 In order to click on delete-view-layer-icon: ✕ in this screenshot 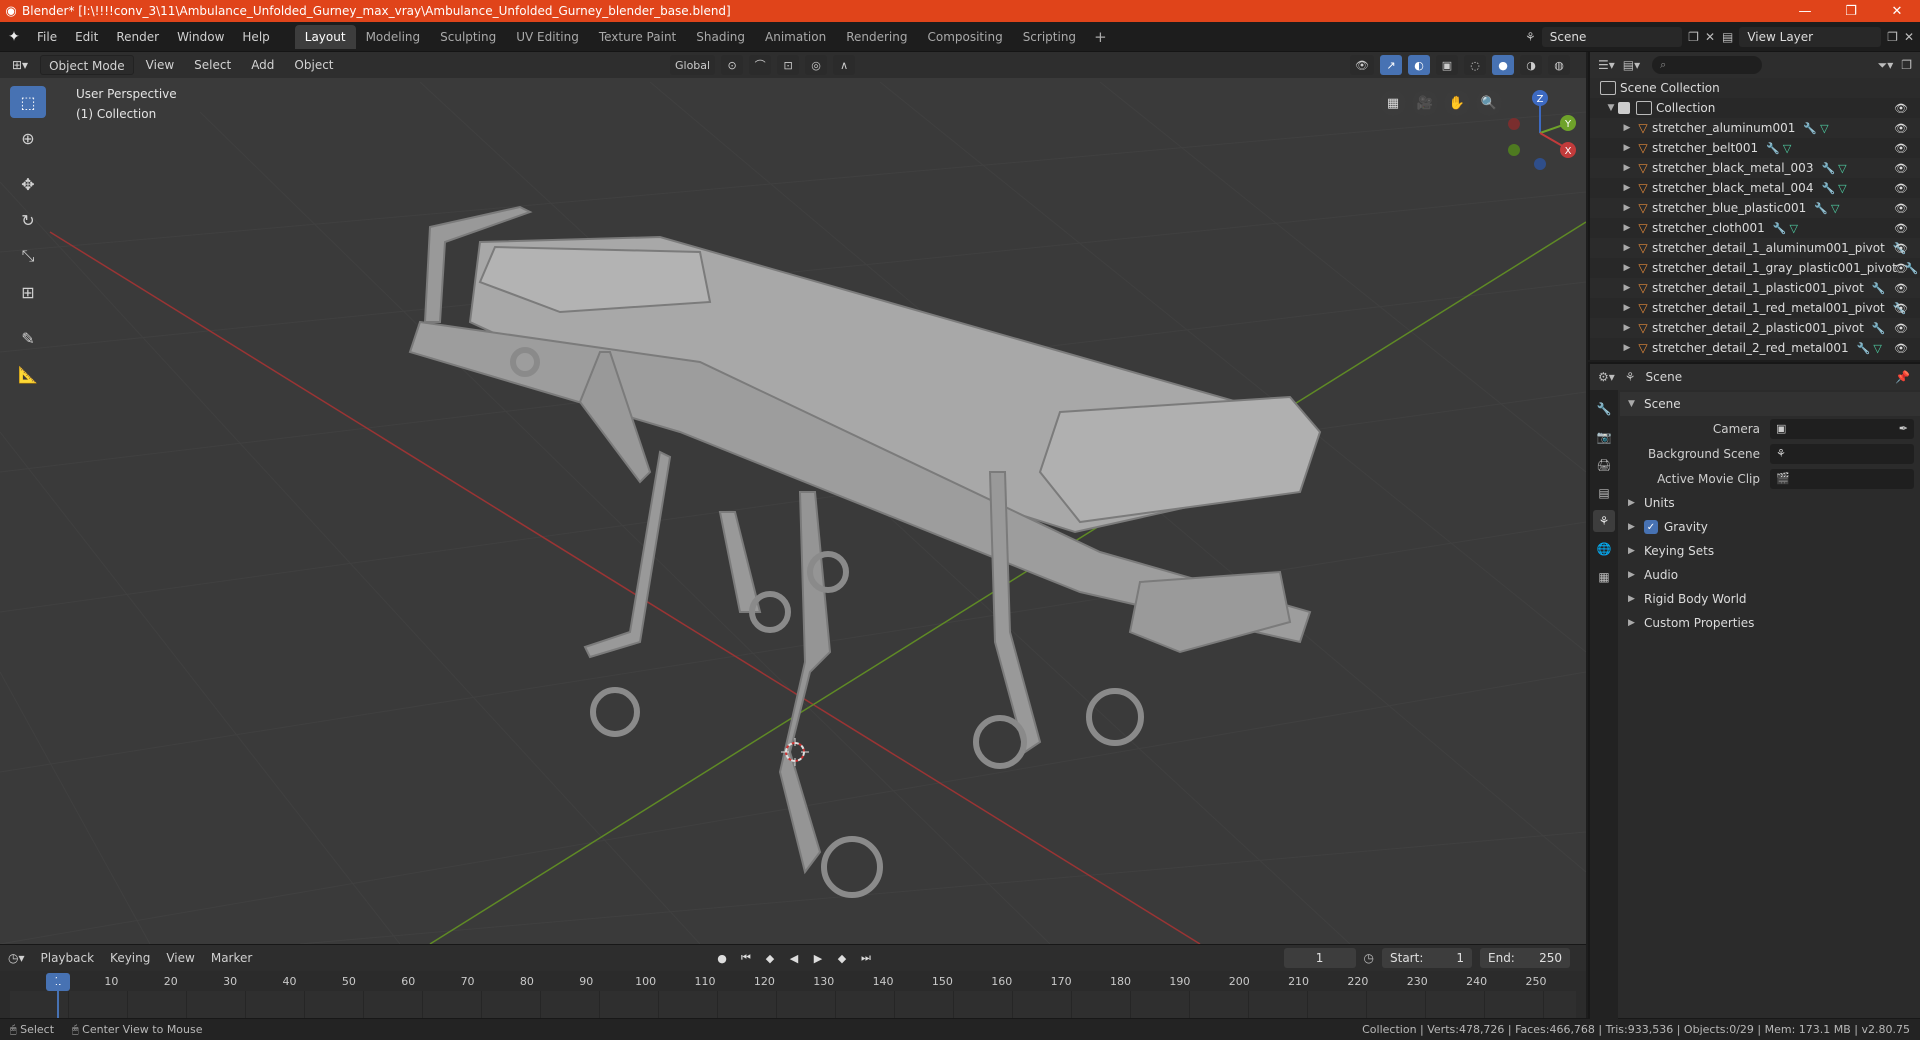, I will do `click(1909, 37)`.